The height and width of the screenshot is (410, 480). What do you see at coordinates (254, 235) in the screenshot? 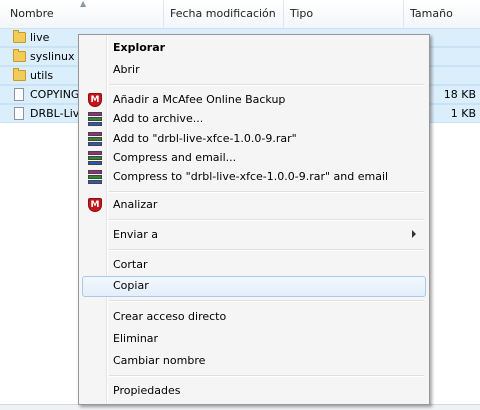
I see `menu-item-send-to: Enviar a` at bounding box center [254, 235].